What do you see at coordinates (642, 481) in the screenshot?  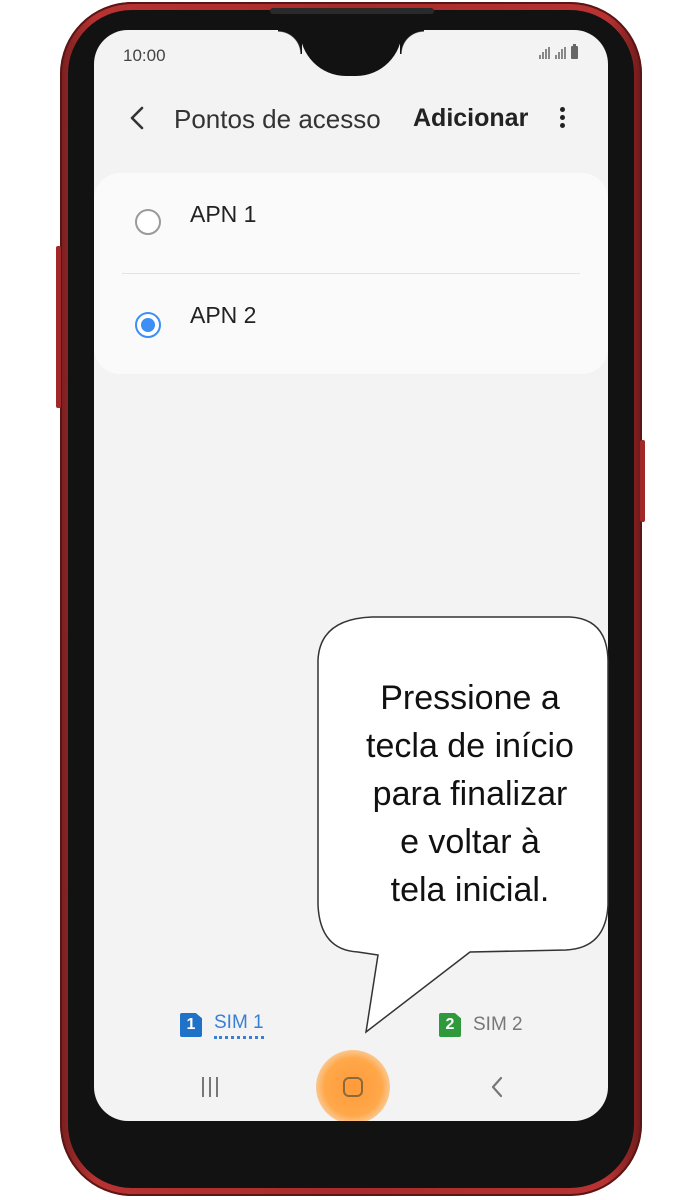 I see `power-button` at bounding box center [642, 481].